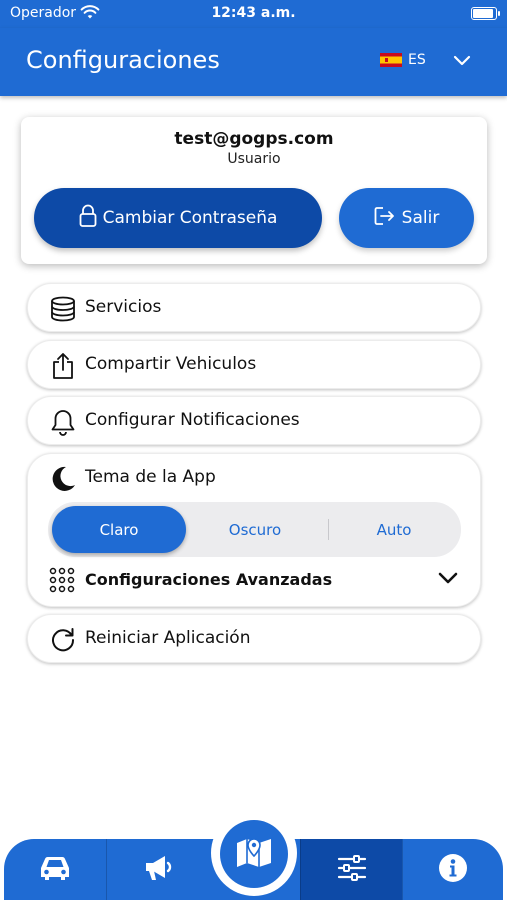 This screenshot has height=900, width=507. I want to click on menu-item-share-vehicles: Compartir Vehiculos, so click(254, 364).